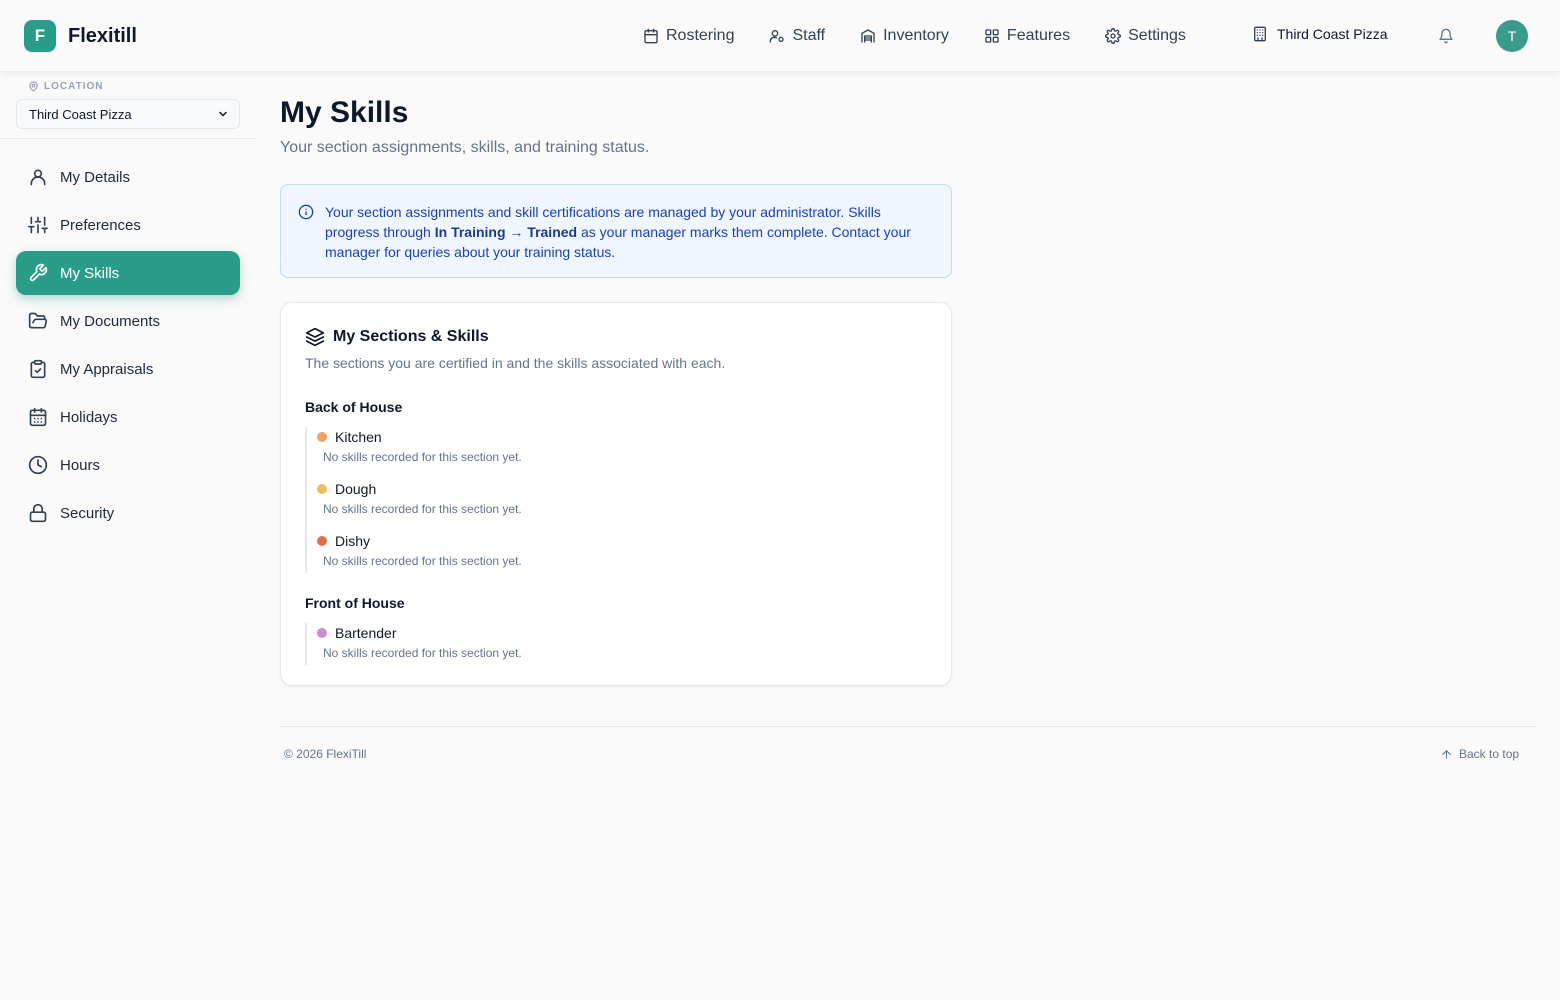 Image resolution: width=1560 pixels, height=1000 pixels. Describe the element at coordinates (102, 35) in the screenshot. I see `brand-name: Flexitill` at that location.